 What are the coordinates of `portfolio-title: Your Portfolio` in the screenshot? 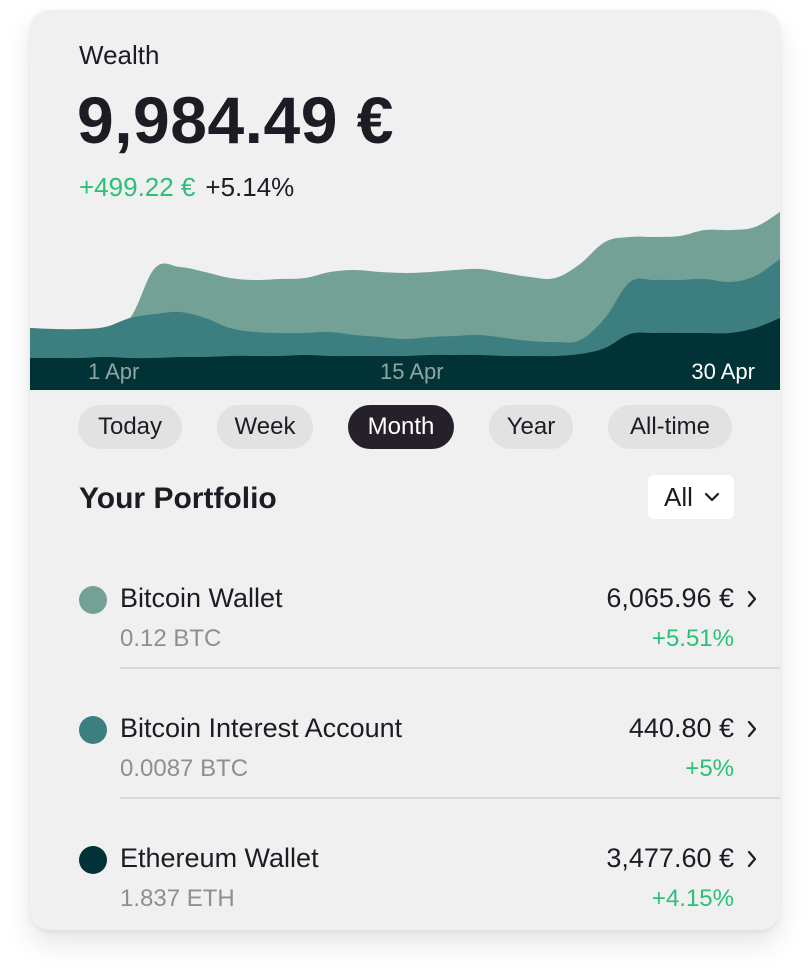 It's located at (178, 498).